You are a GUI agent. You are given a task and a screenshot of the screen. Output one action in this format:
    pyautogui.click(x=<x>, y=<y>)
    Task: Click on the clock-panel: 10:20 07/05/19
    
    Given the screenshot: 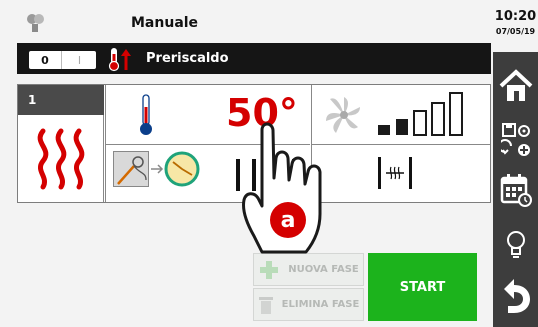 What is the action you would take?
    pyautogui.click(x=515, y=26)
    